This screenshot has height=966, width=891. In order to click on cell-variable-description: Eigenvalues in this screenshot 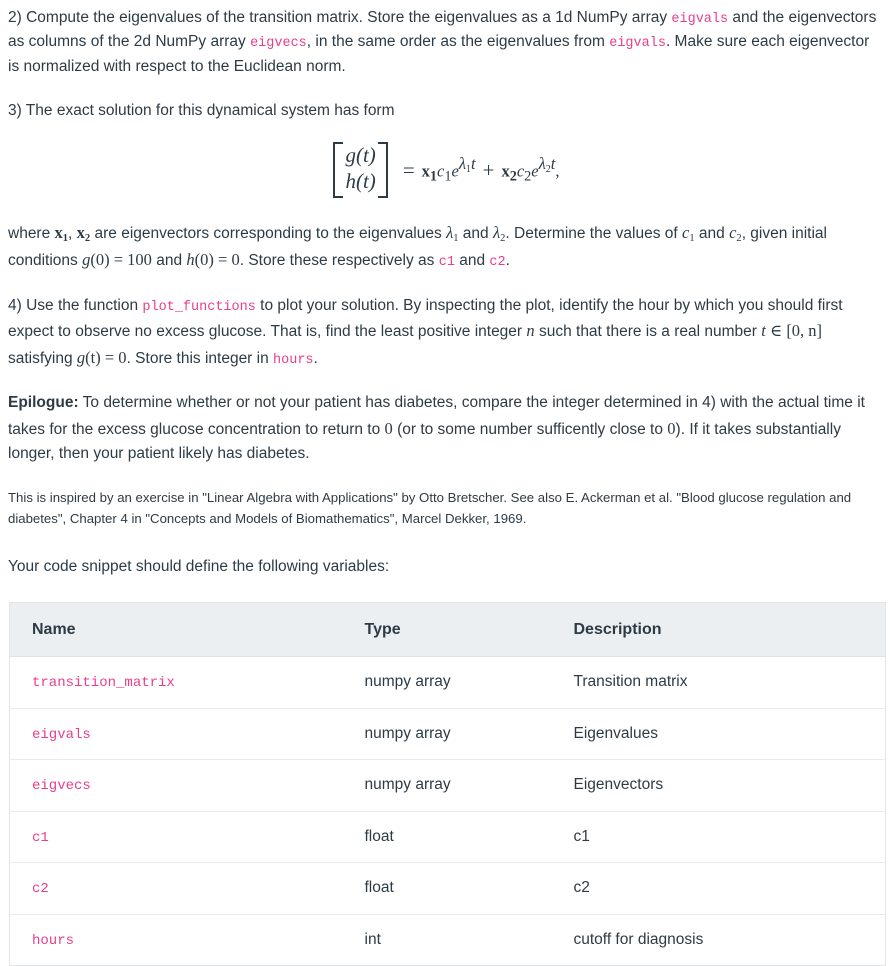, I will do `click(718, 734)`.